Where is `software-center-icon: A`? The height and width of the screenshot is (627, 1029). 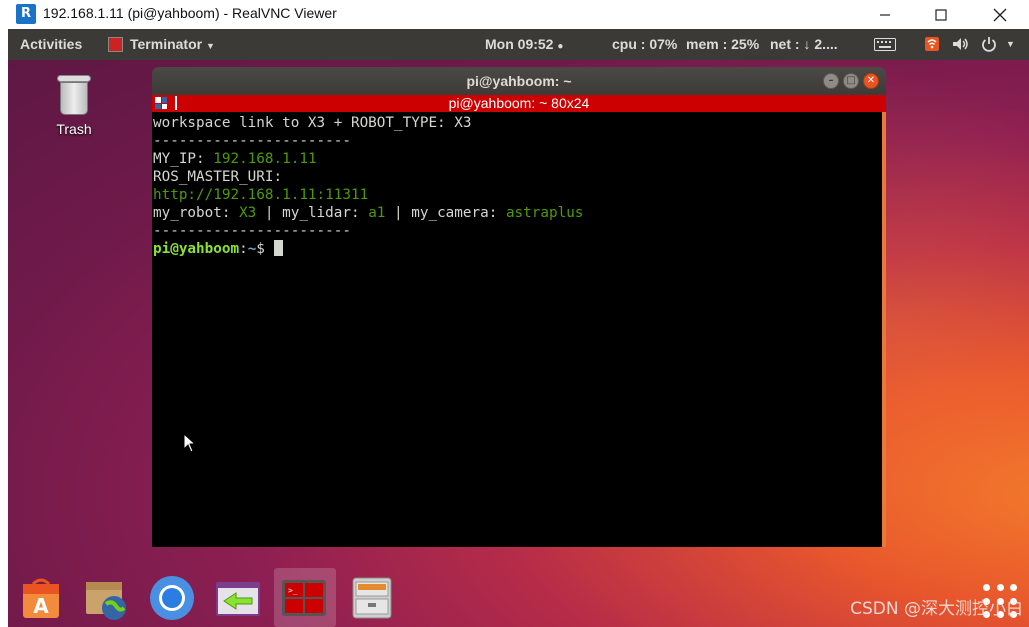
software-center-icon: A is located at coordinates (41, 598).